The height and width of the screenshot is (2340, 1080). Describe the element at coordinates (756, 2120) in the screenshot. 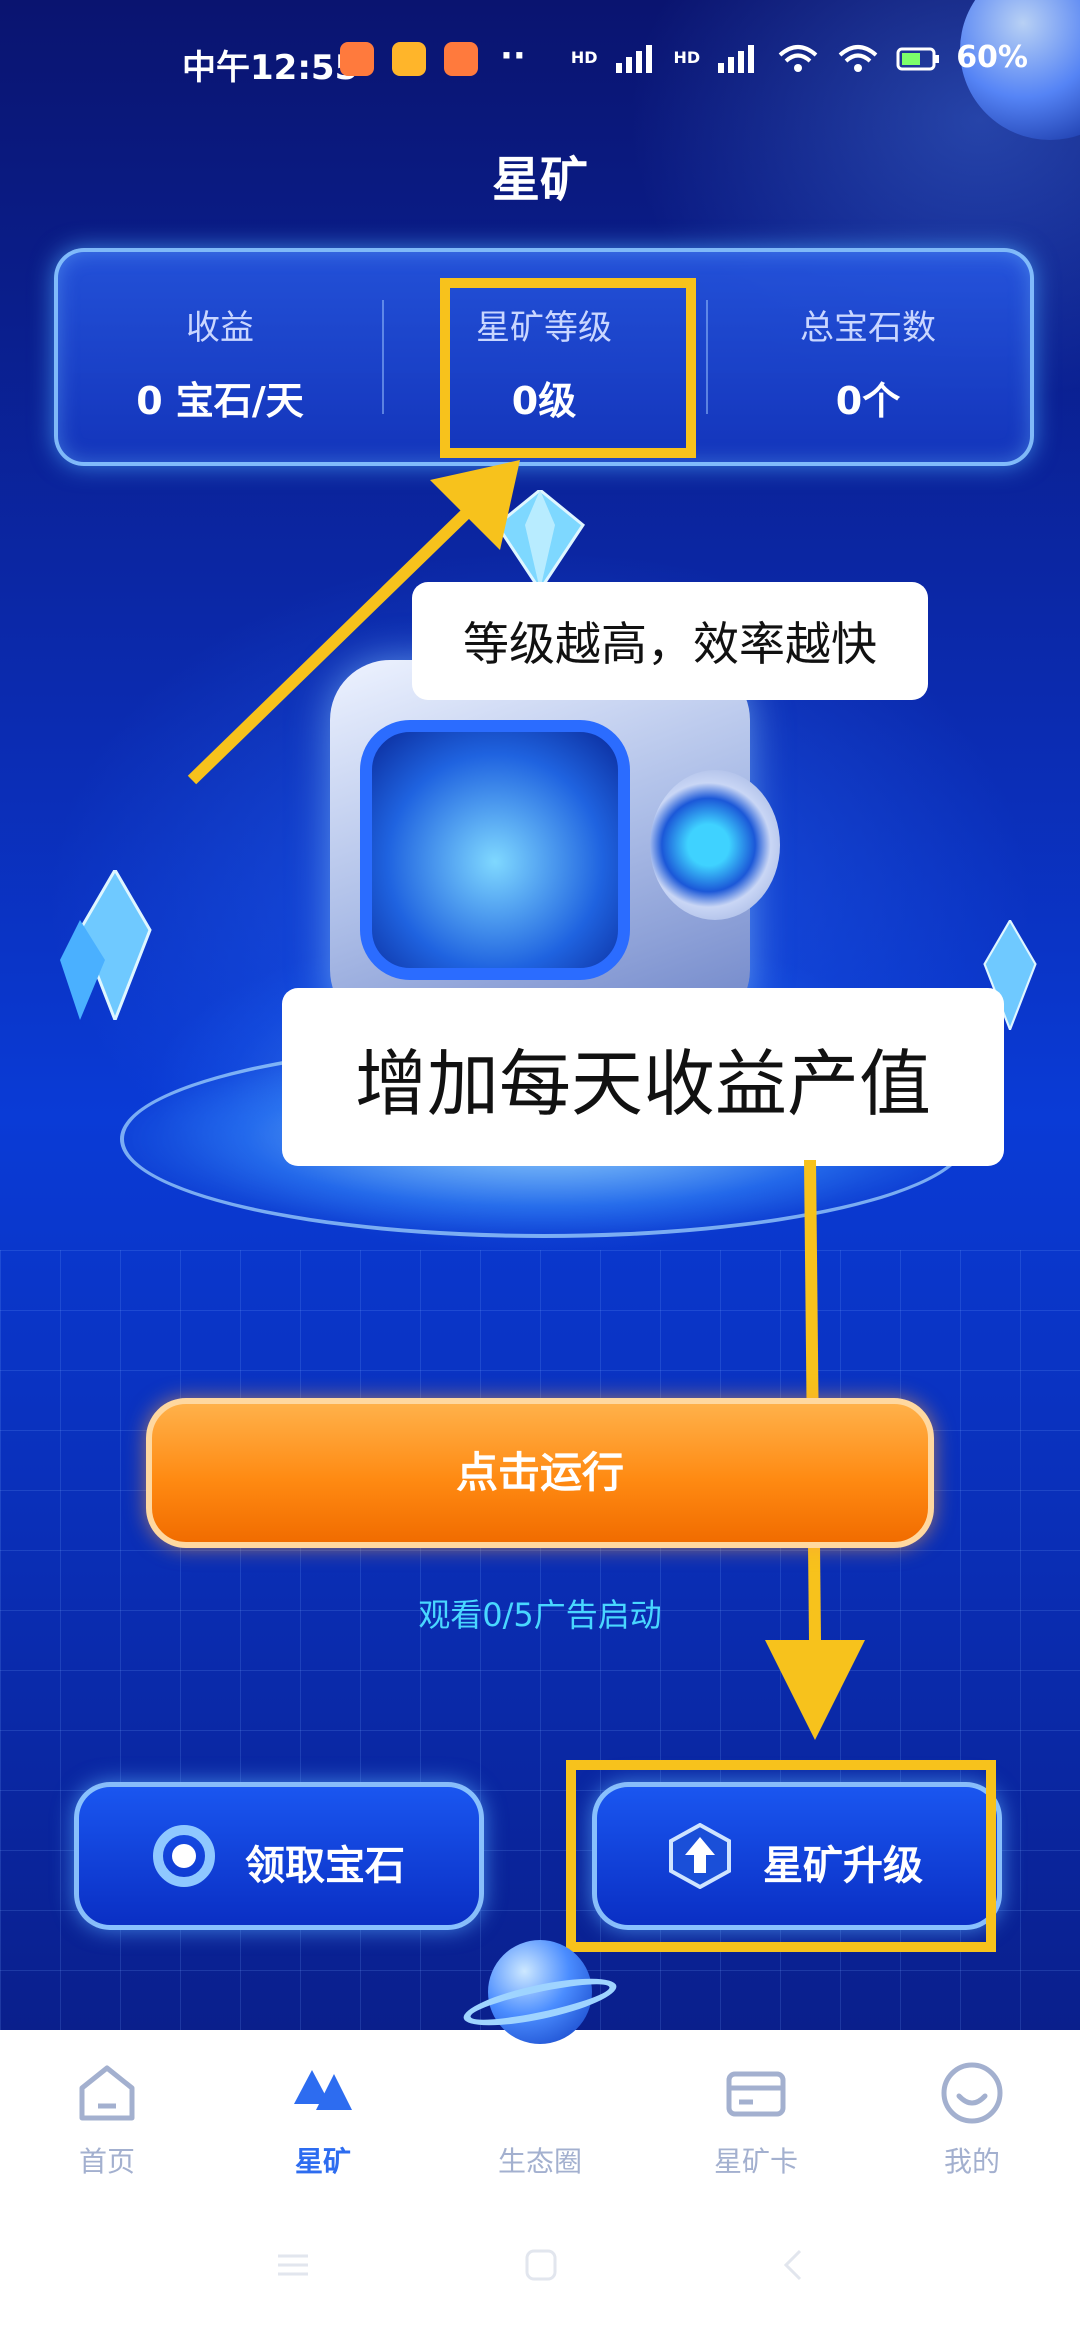

I see `nav-mine-card: 星矿卡` at that location.